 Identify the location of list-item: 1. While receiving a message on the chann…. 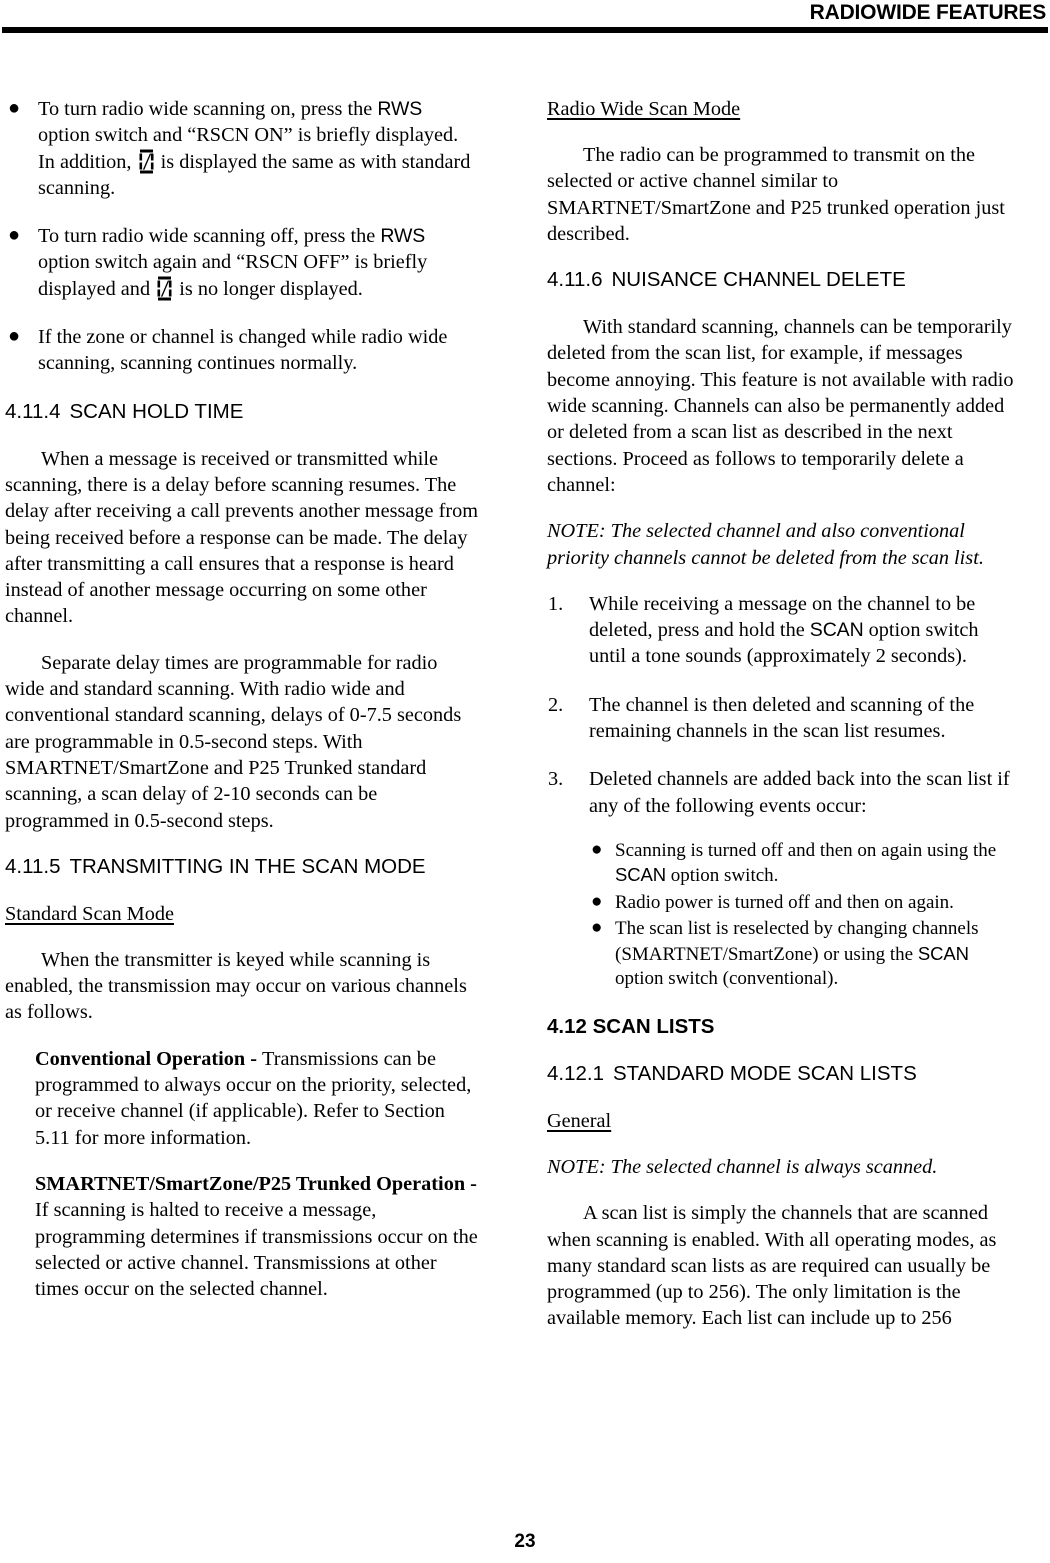
(783, 630).